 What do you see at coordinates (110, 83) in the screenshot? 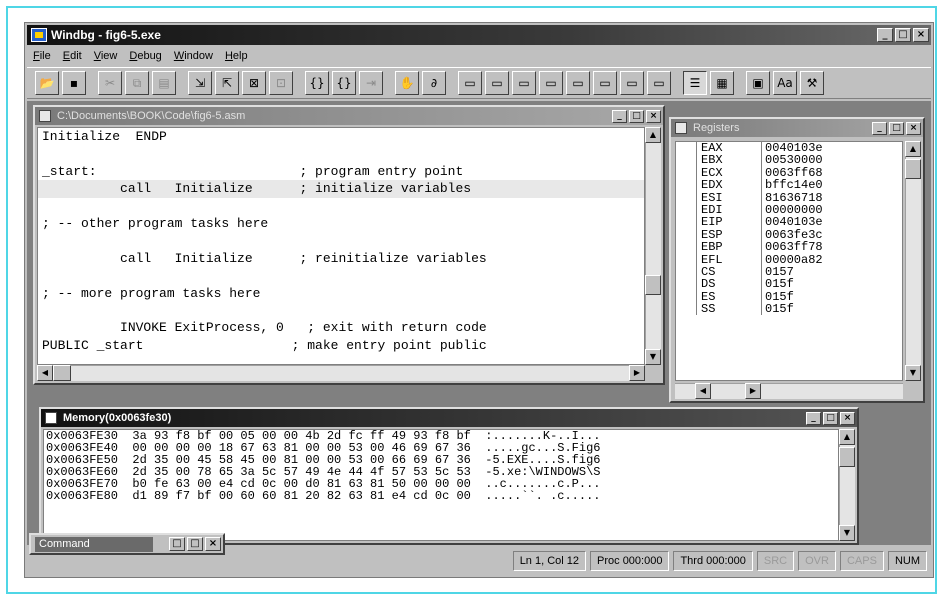
I see `cut-icon: ✂` at bounding box center [110, 83].